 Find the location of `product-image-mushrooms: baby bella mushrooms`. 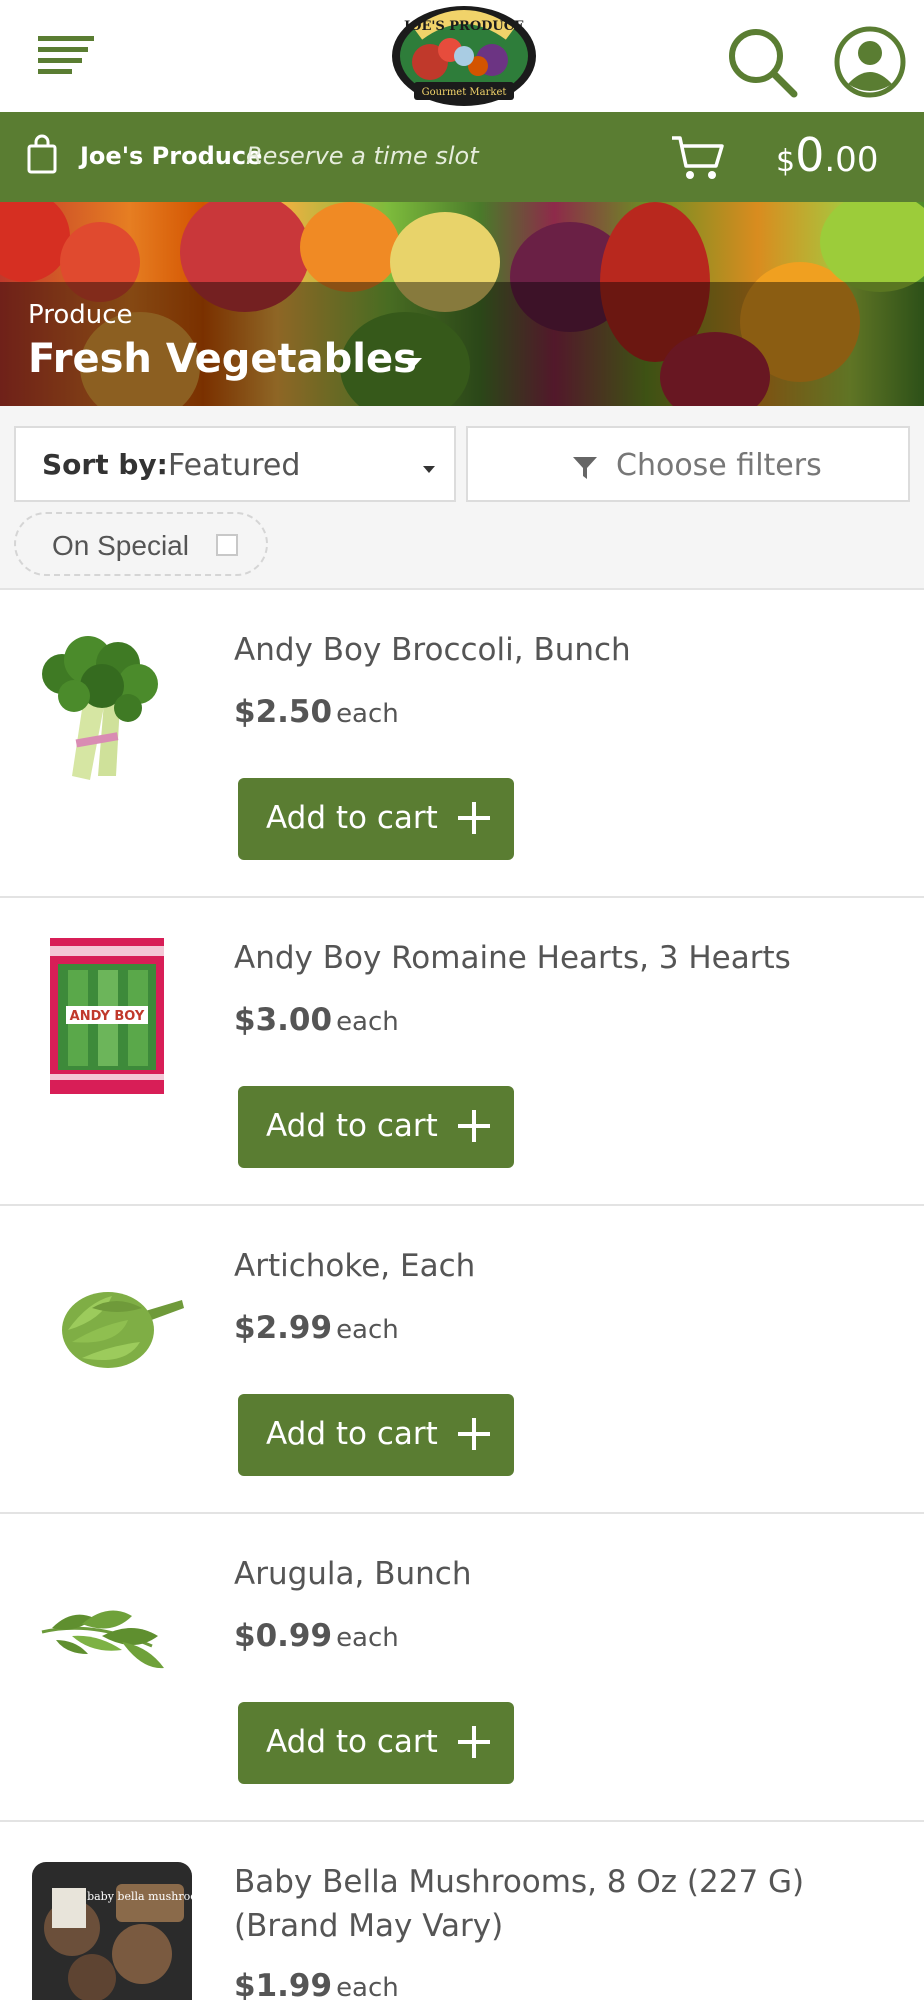

product-image-mushrooms: baby bella mushrooms is located at coordinates (122, 1929).